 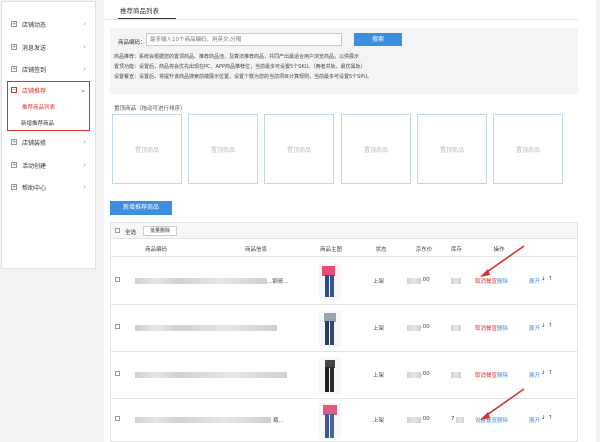 I want to click on pinned-section-label: 置顶商品（拖动可进行排序）, so click(x=150, y=109).